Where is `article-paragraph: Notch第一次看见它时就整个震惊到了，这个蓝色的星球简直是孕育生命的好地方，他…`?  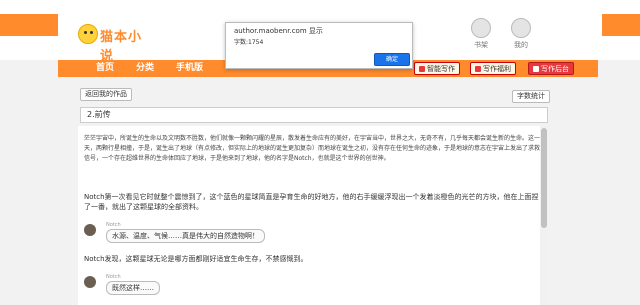 article-paragraph: Notch第一次看见它时就整个震惊到了，这个蓝色的星球简直是孕育生命的好地方，他… is located at coordinates (311, 202).